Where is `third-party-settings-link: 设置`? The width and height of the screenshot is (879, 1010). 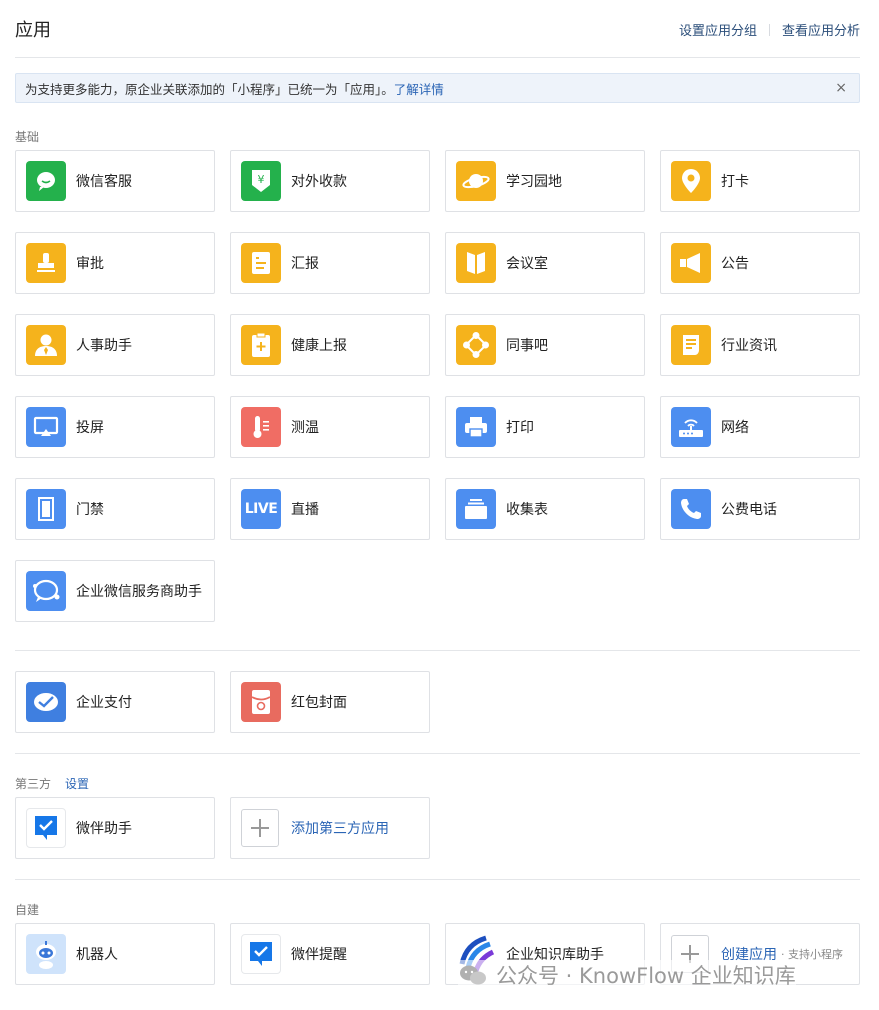 third-party-settings-link: 设置 is located at coordinates (77, 784).